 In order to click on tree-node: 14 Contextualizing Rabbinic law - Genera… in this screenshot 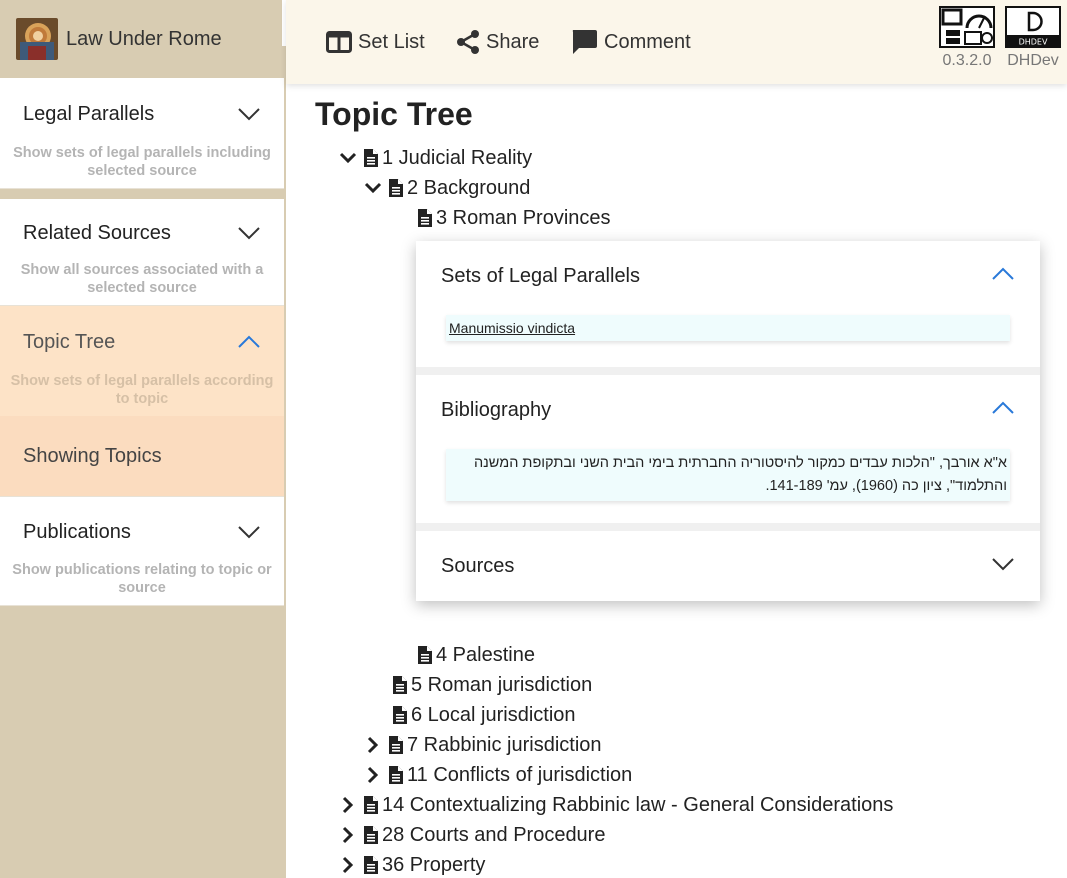, I will do `click(614, 805)`.